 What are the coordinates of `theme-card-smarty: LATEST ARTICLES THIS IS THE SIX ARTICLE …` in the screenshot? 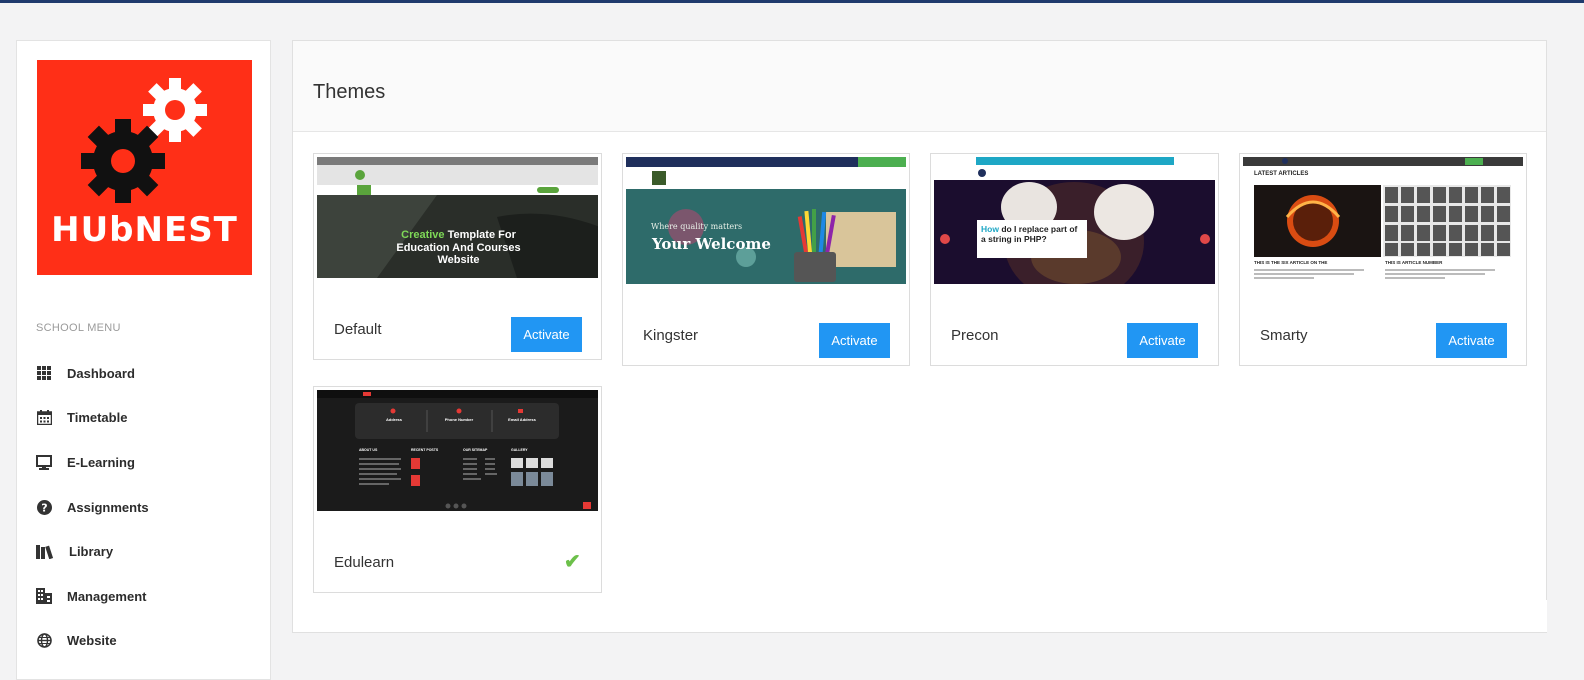 It's located at (1383, 259).